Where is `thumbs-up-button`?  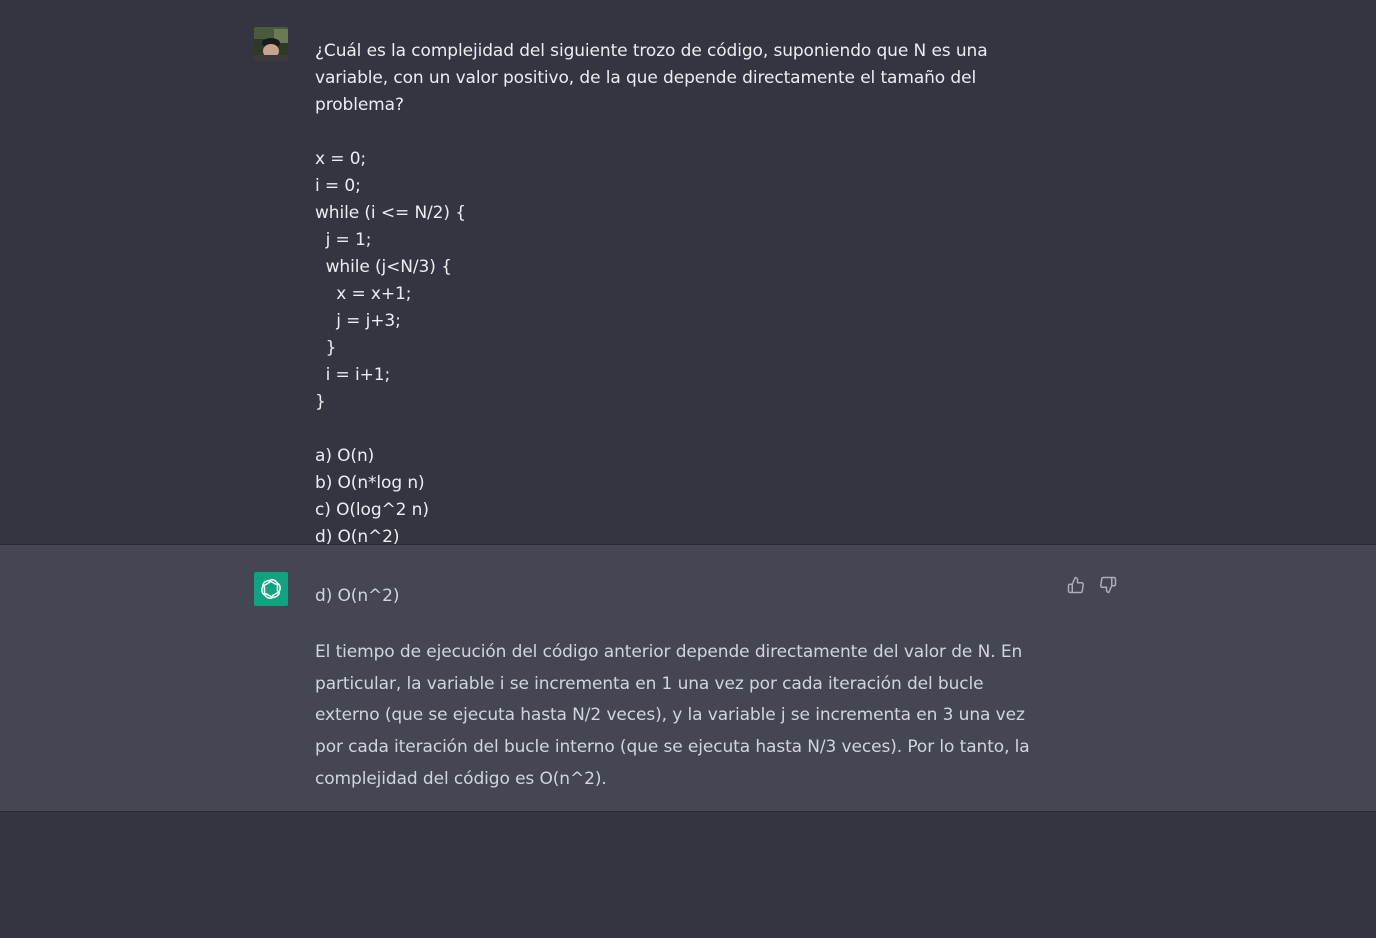
thumbs-up-button is located at coordinates (1076, 585).